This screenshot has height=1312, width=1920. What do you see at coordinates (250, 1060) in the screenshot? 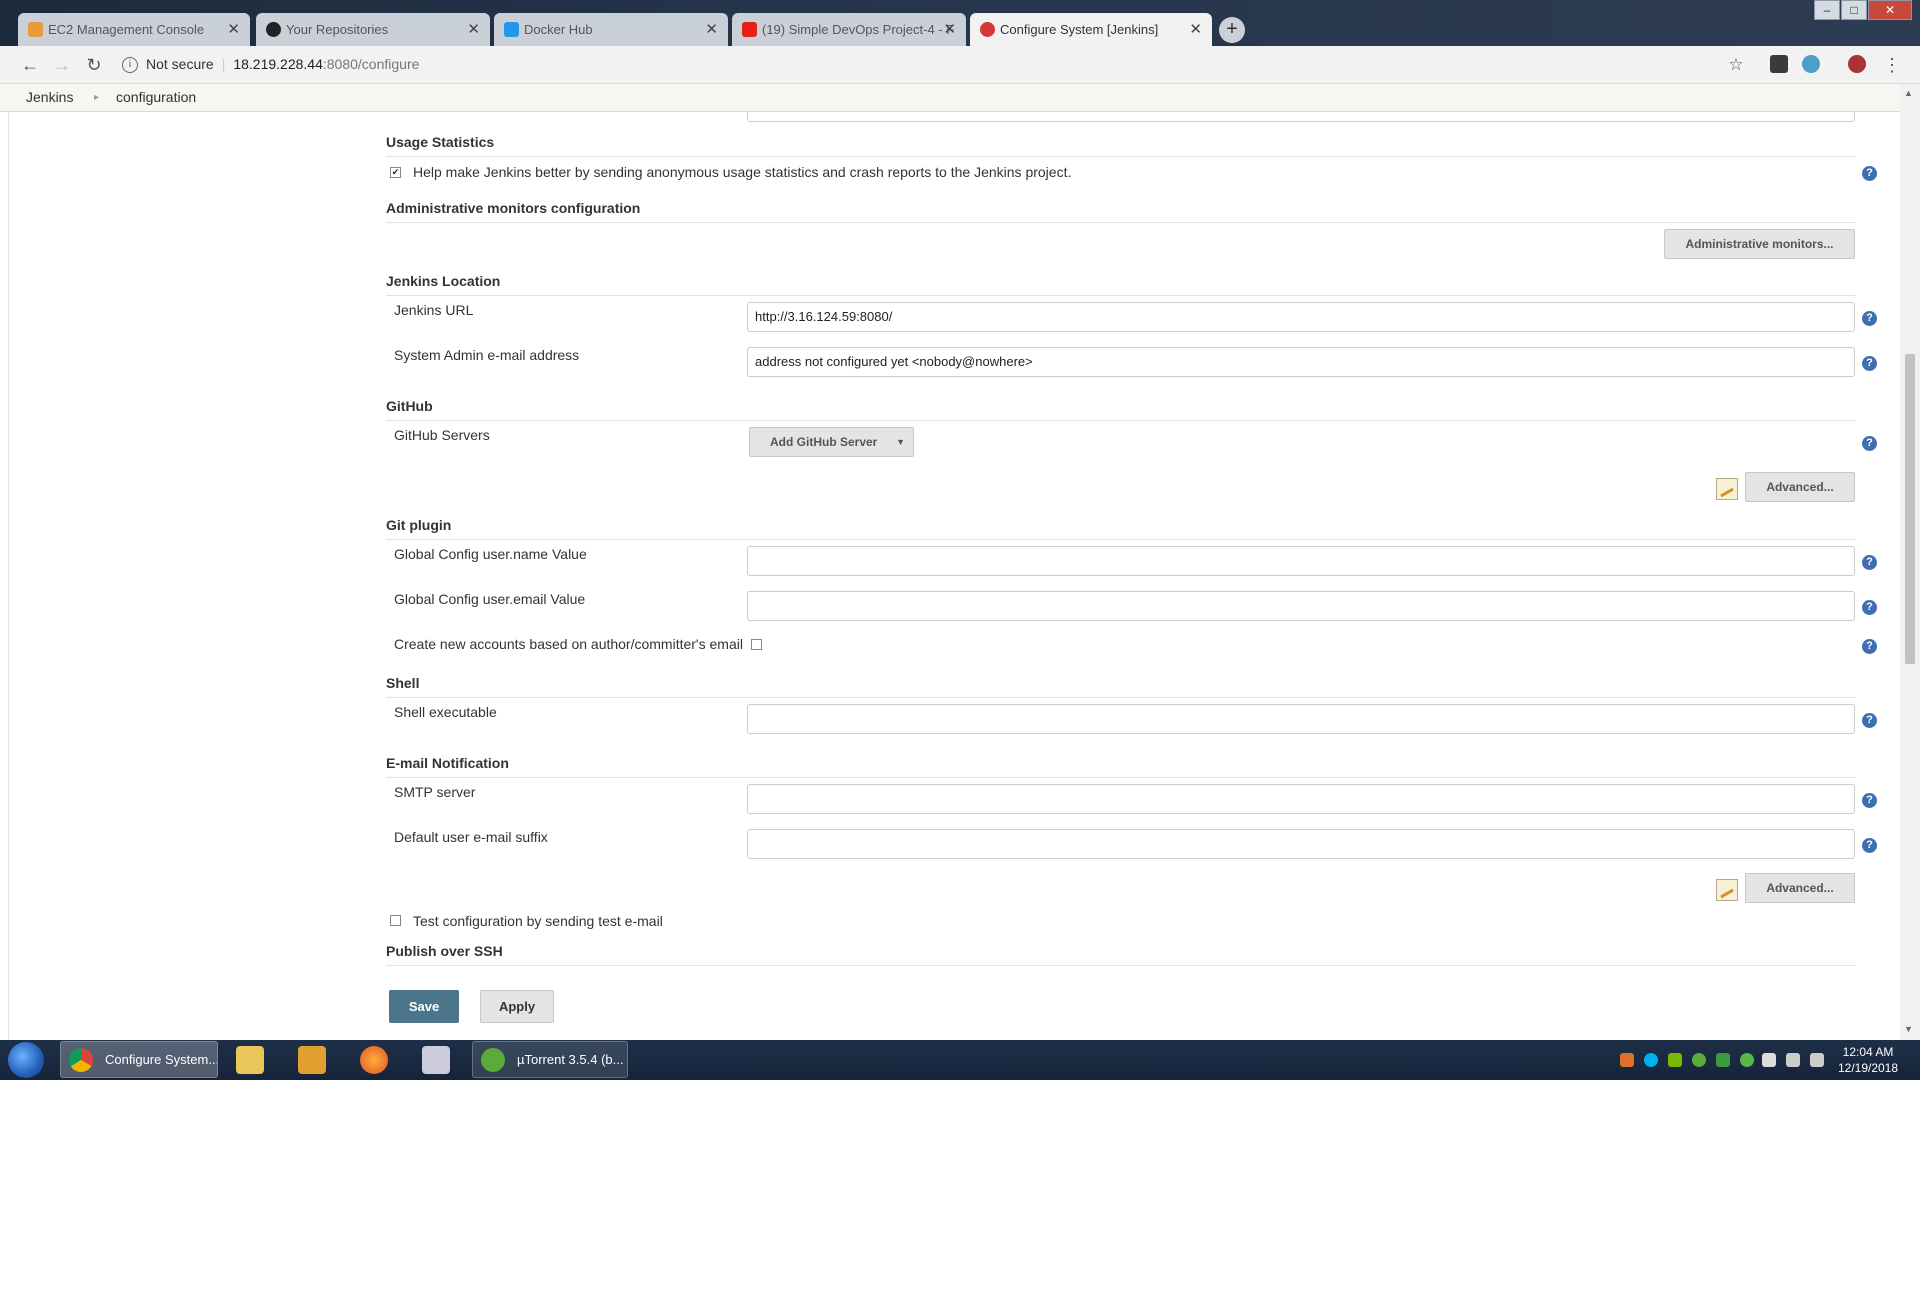
I see `file-explorer-icon` at bounding box center [250, 1060].